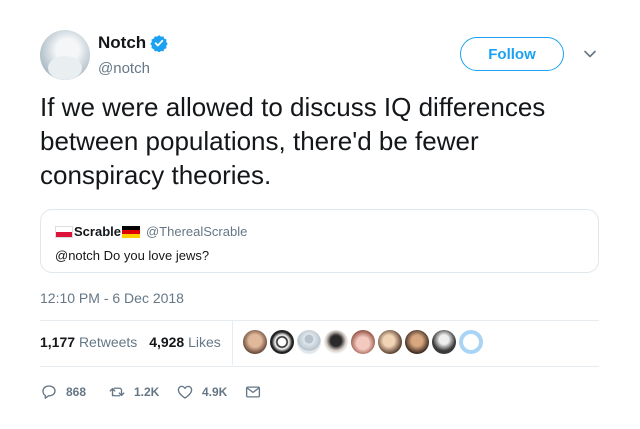 This screenshot has width=640, height=429. I want to click on quoted-handle: @TherealScrable, so click(196, 231).